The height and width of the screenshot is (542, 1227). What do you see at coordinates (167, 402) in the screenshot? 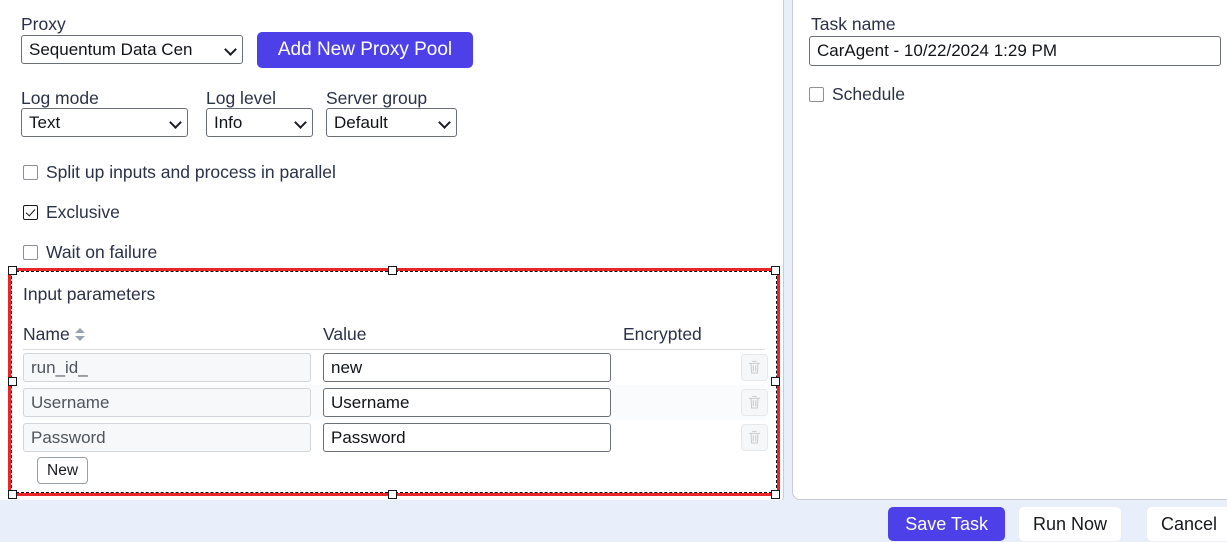
I see `param-name-input: Username` at bounding box center [167, 402].